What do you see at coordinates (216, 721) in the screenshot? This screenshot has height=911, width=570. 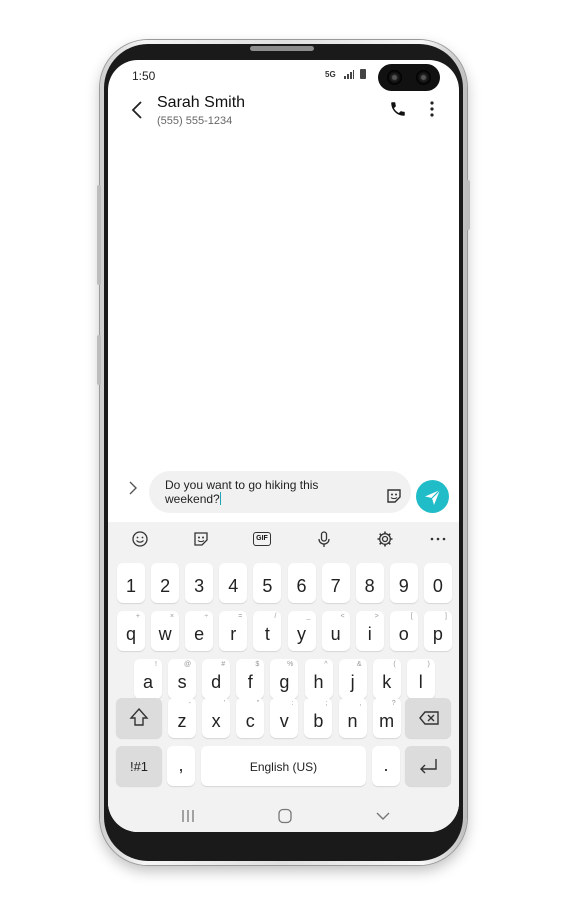 I see `key-label: x` at bounding box center [216, 721].